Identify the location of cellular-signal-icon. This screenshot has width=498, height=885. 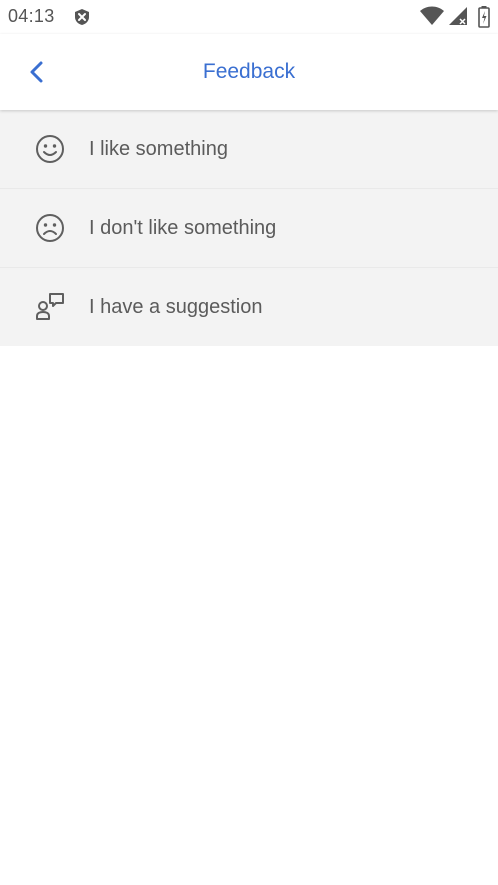
(458, 16).